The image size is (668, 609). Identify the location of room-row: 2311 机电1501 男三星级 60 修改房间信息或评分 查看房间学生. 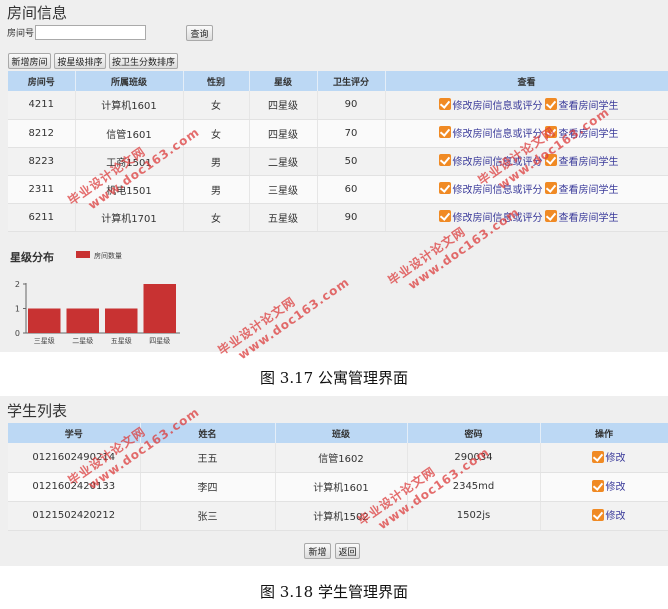
(338, 189).